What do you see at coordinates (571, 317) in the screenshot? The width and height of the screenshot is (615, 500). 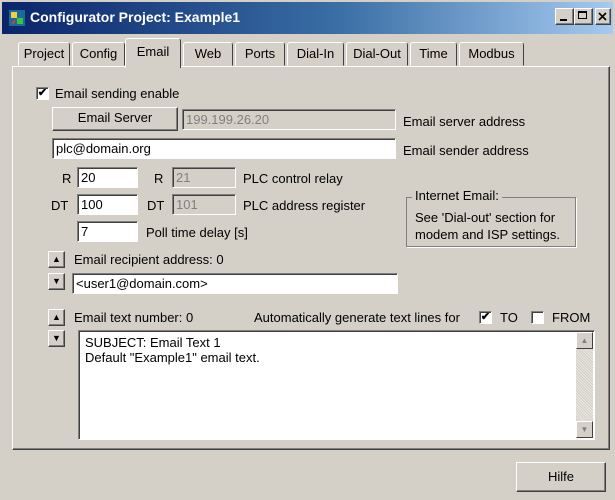 I see `from-label: FROM` at bounding box center [571, 317].